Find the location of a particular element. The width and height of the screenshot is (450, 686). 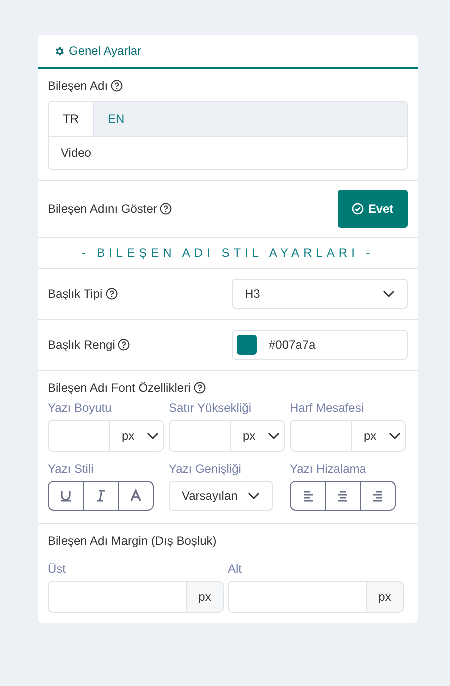

gear-icon is located at coordinates (59, 51).